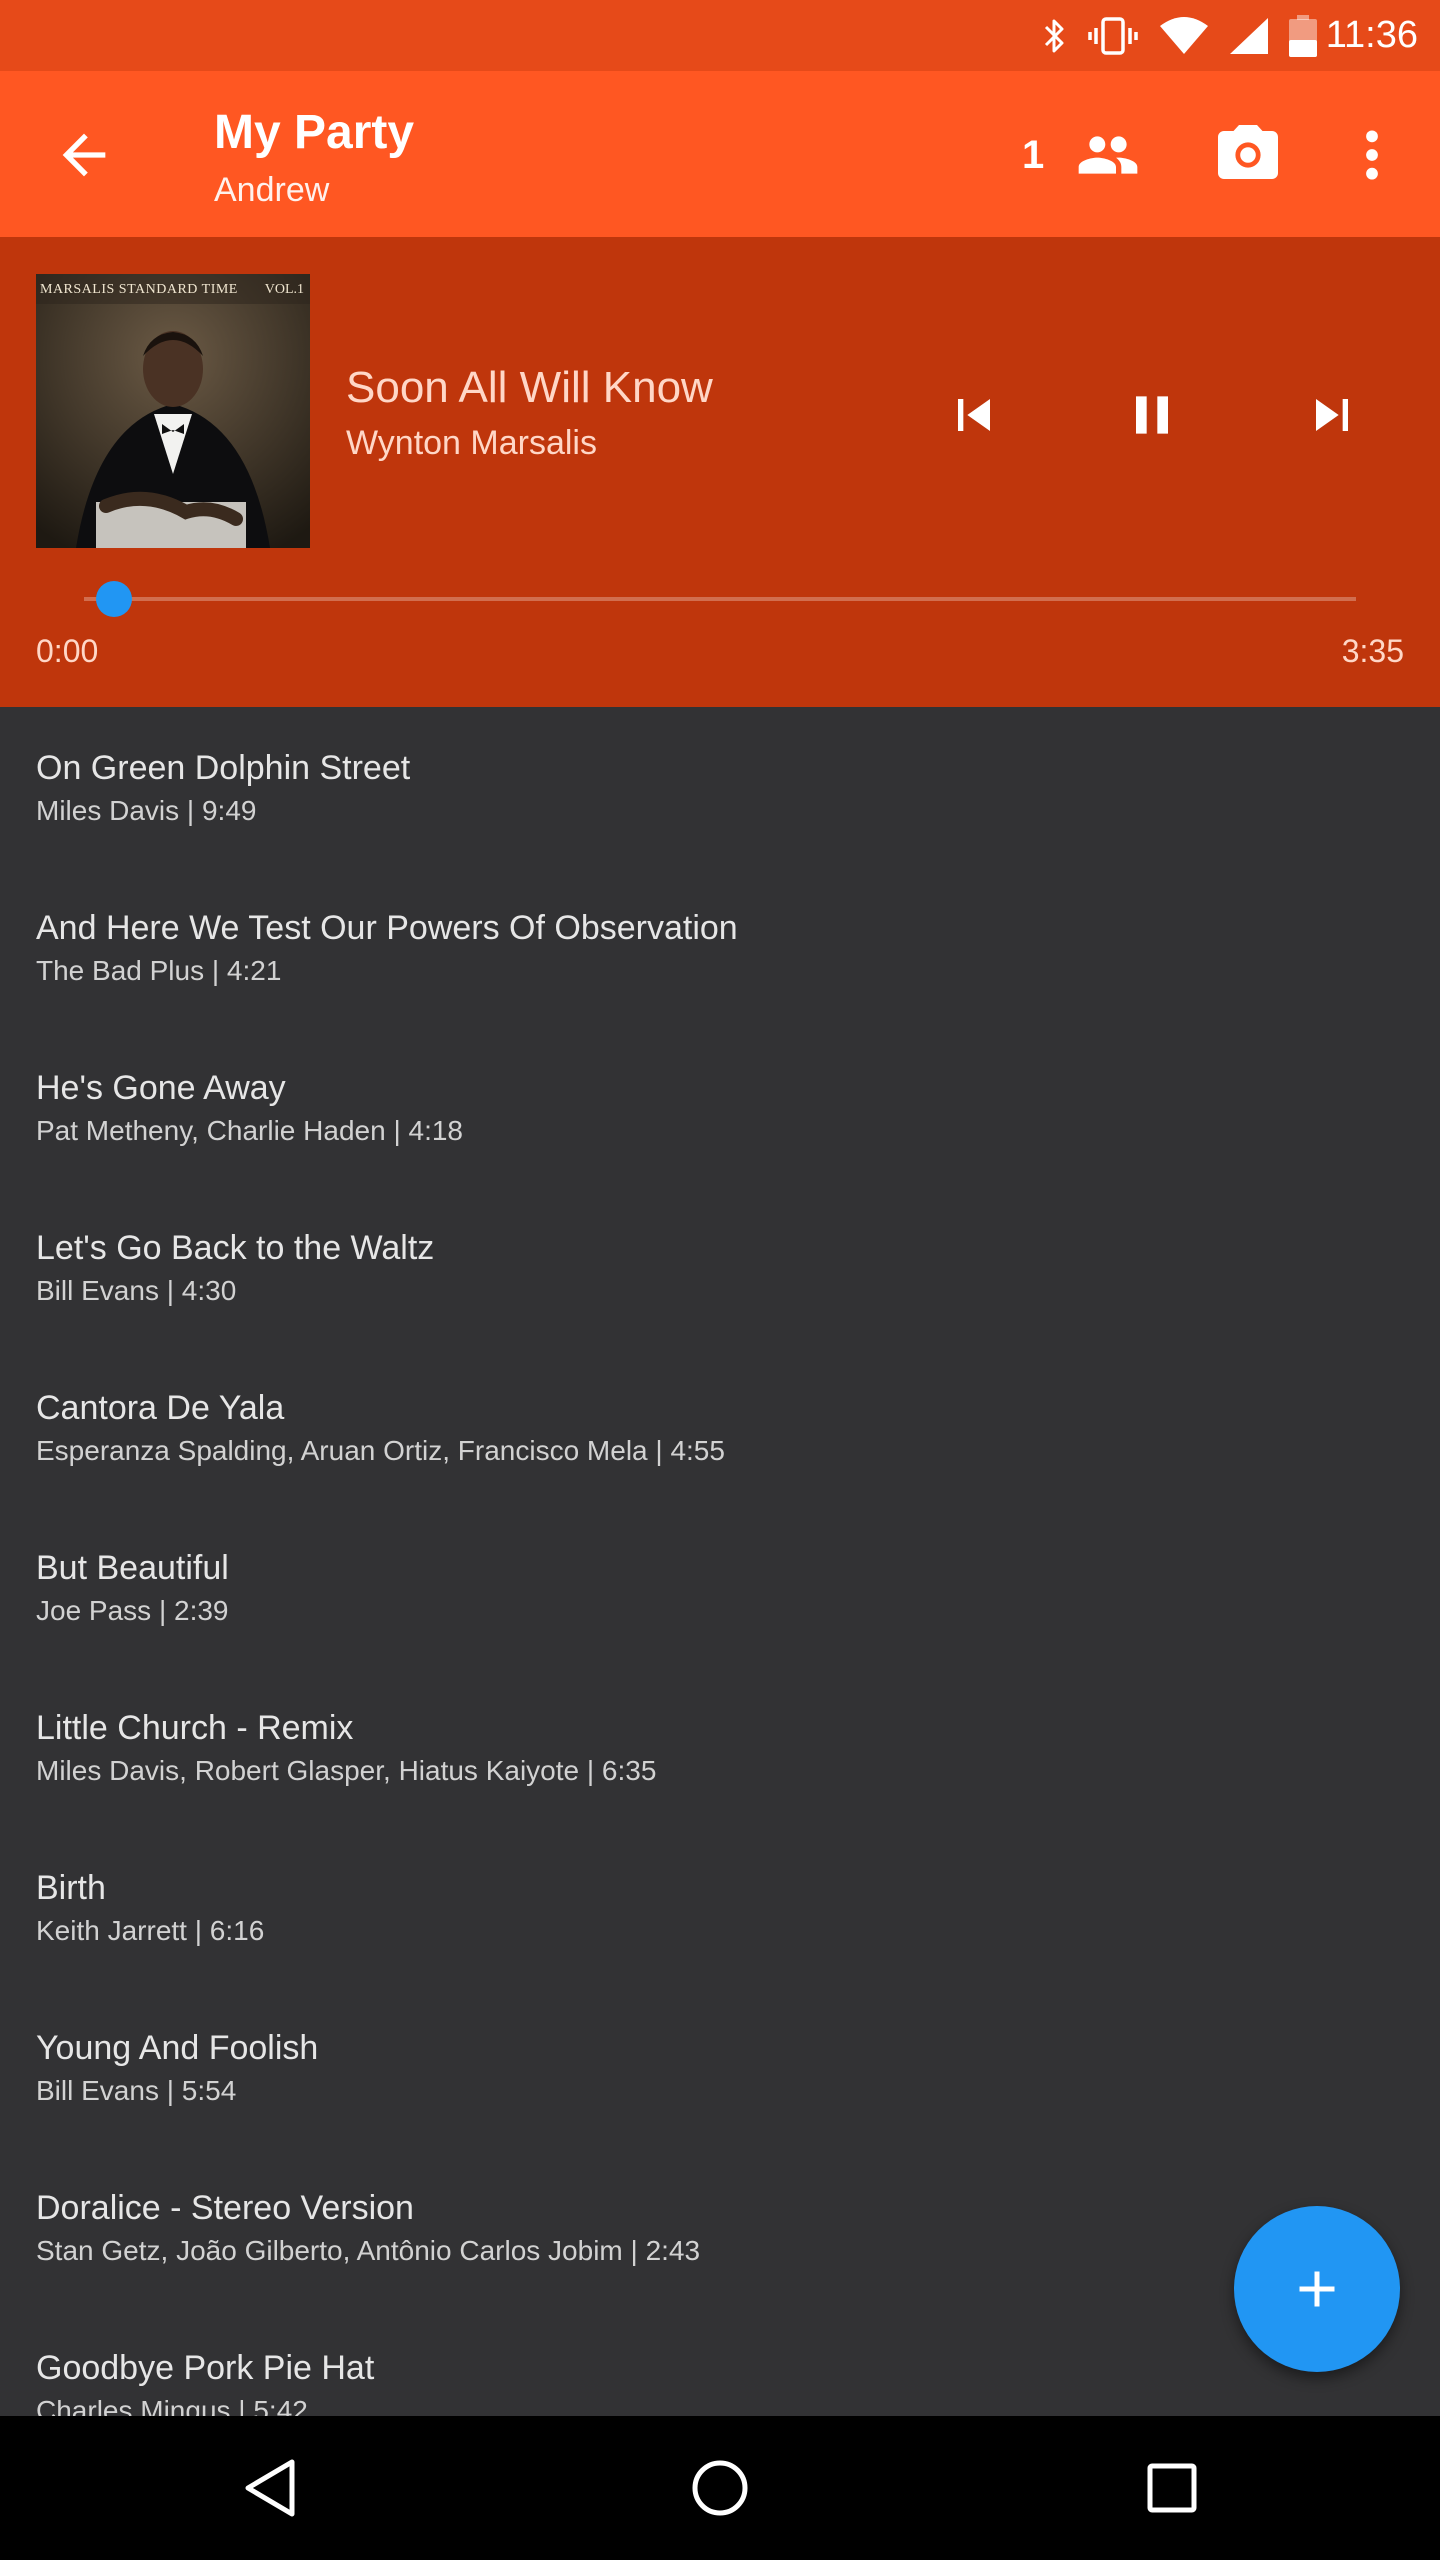 The height and width of the screenshot is (2560, 1440). What do you see at coordinates (150, 1930) in the screenshot?
I see `queue-item-meta: Keith Jarrett | 6:16` at bounding box center [150, 1930].